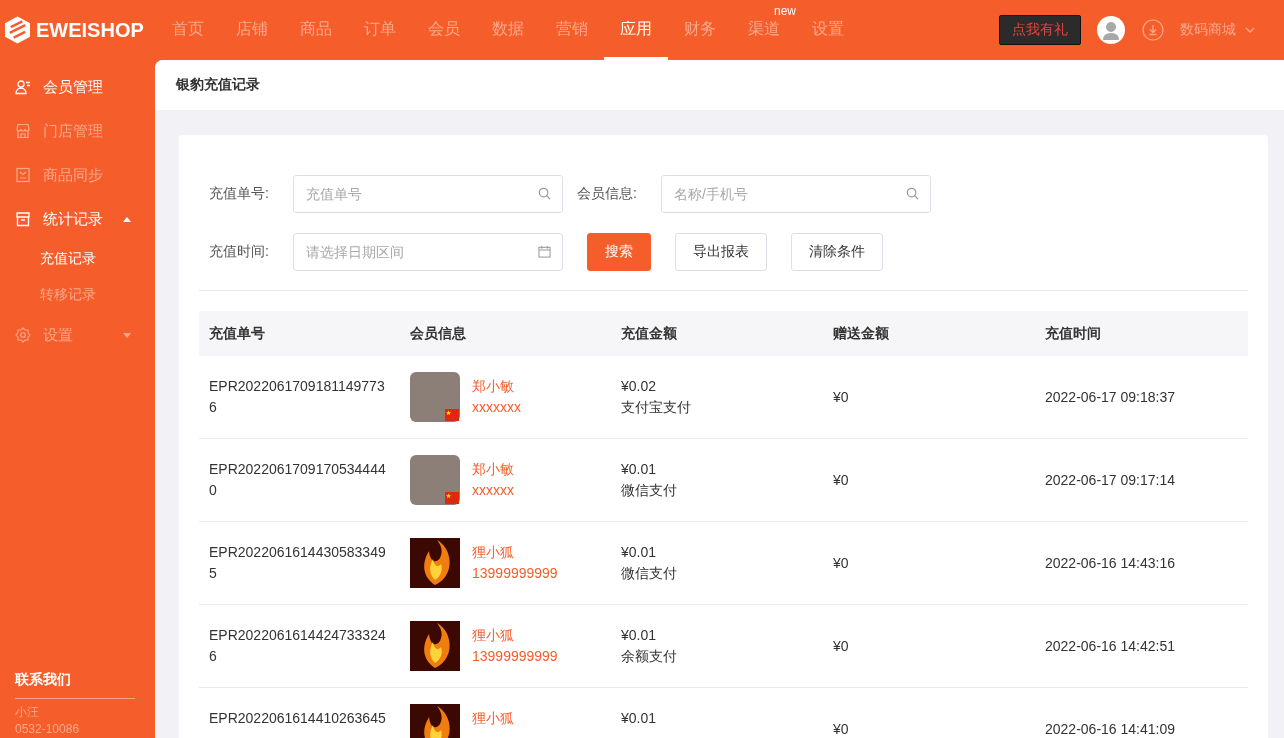 The image size is (1284, 738). What do you see at coordinates (77, 259) in the screenshot?
I see `sidebar-subitem: 充值记录` at bounding box center [77, 259].